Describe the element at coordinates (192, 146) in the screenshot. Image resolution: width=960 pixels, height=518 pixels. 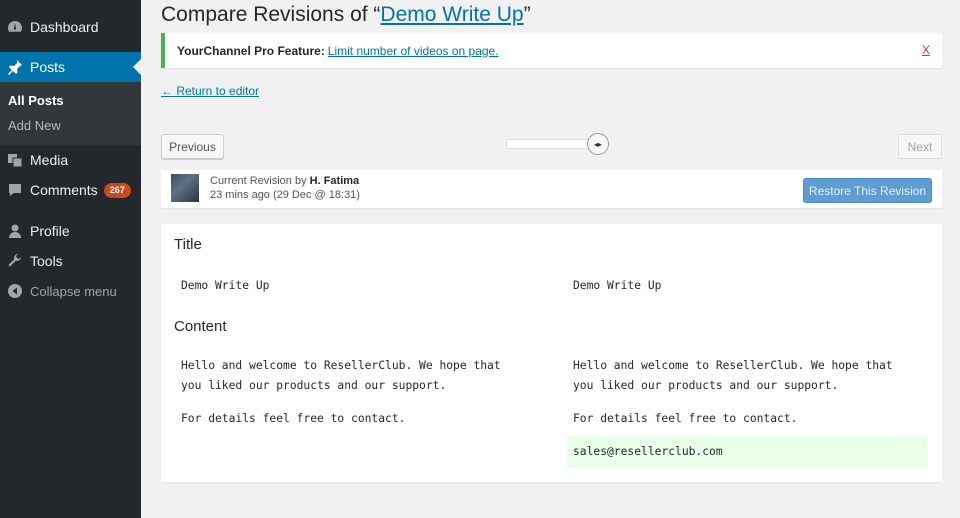
I see `previous-button: Previous` at that location.